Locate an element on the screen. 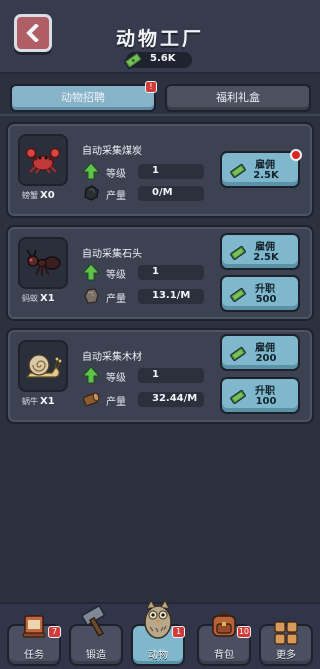  scroll-icon is located at coordinates (34, 626).